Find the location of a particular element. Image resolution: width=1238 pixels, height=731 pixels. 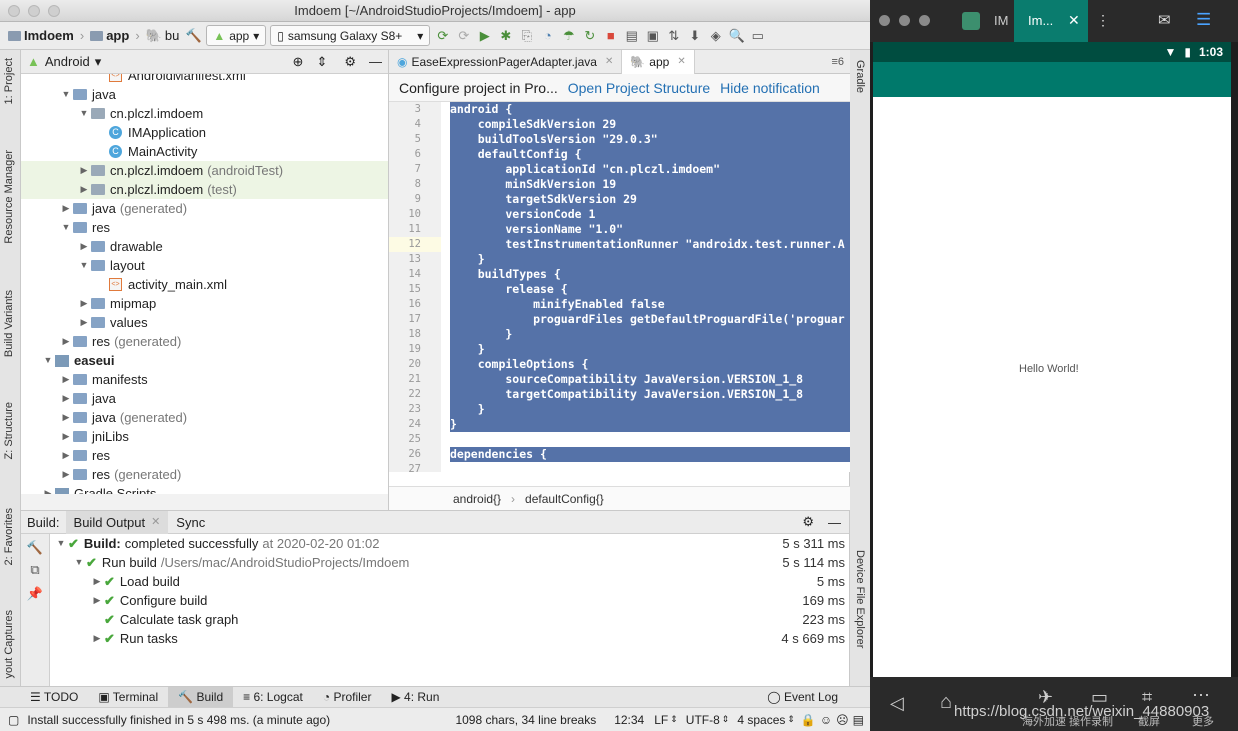

todo-tool-button: ☰ TODO is located at coordinates (54, 697).